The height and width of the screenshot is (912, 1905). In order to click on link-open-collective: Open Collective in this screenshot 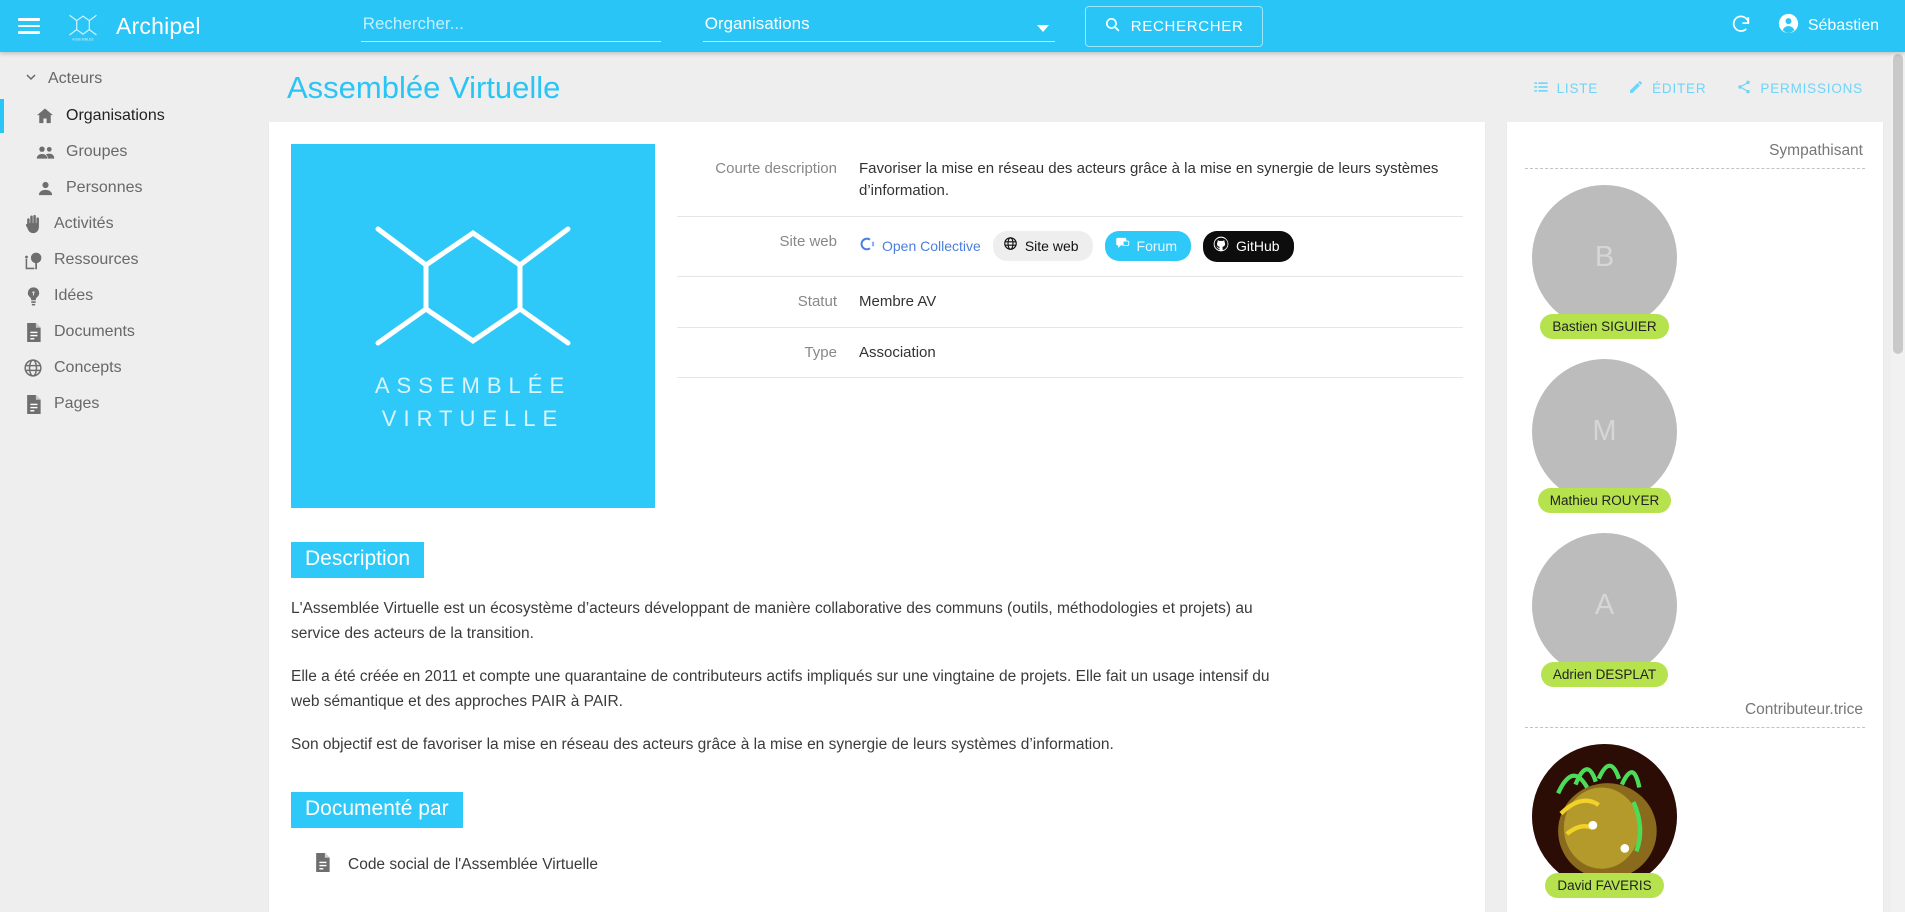, I will do `click(920, 246)`.